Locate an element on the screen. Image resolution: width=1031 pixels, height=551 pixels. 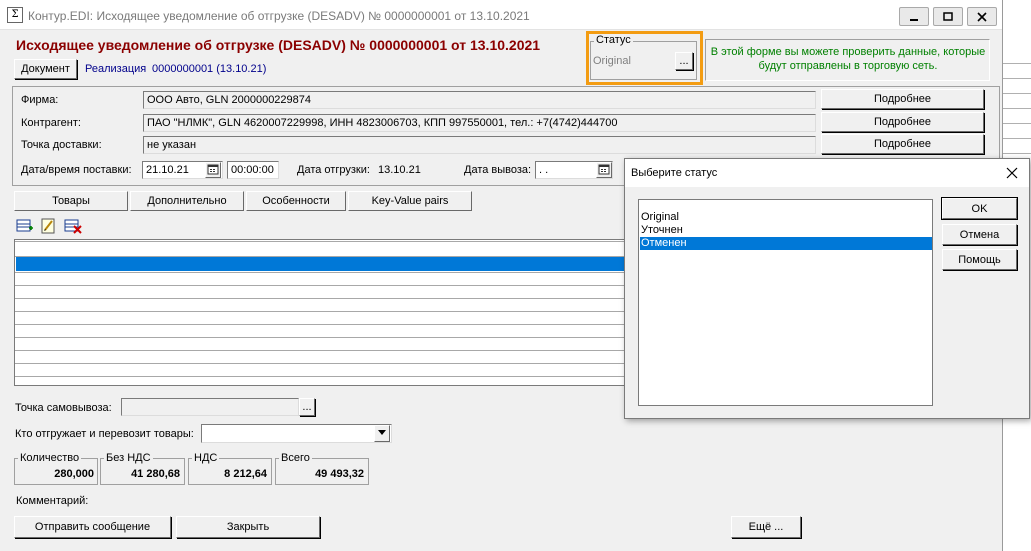
total-value: 49 493,32 is located at coordinates (339, 474).